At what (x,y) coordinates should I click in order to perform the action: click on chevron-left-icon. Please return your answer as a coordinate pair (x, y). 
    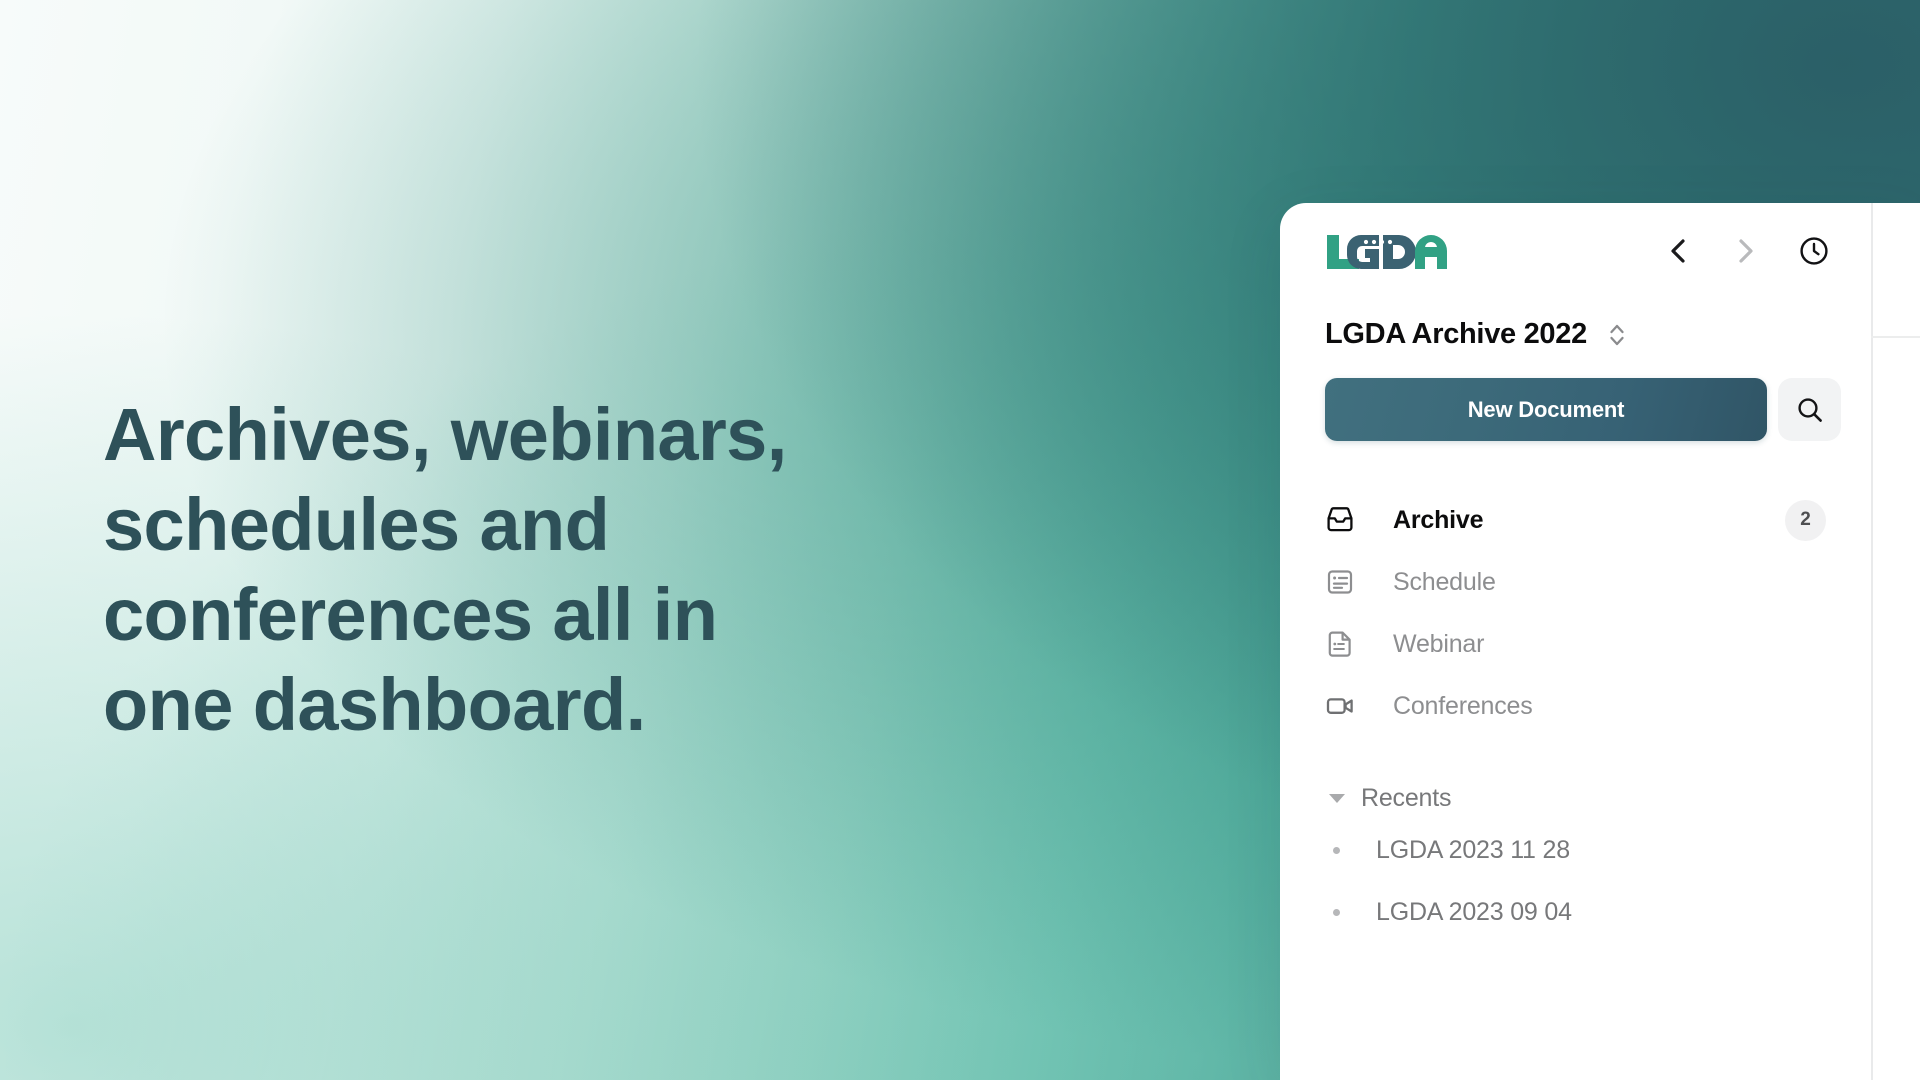
    Looking at the image, I should click on (1678, 251).